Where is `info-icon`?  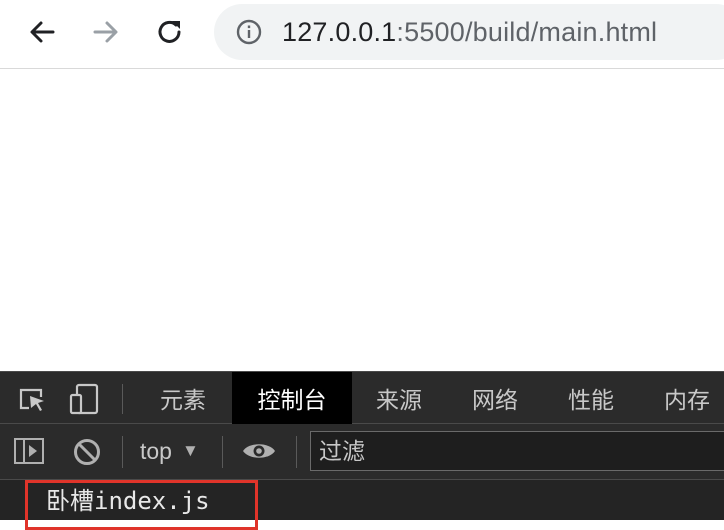 info-icon is located at coordinates (249, 32).